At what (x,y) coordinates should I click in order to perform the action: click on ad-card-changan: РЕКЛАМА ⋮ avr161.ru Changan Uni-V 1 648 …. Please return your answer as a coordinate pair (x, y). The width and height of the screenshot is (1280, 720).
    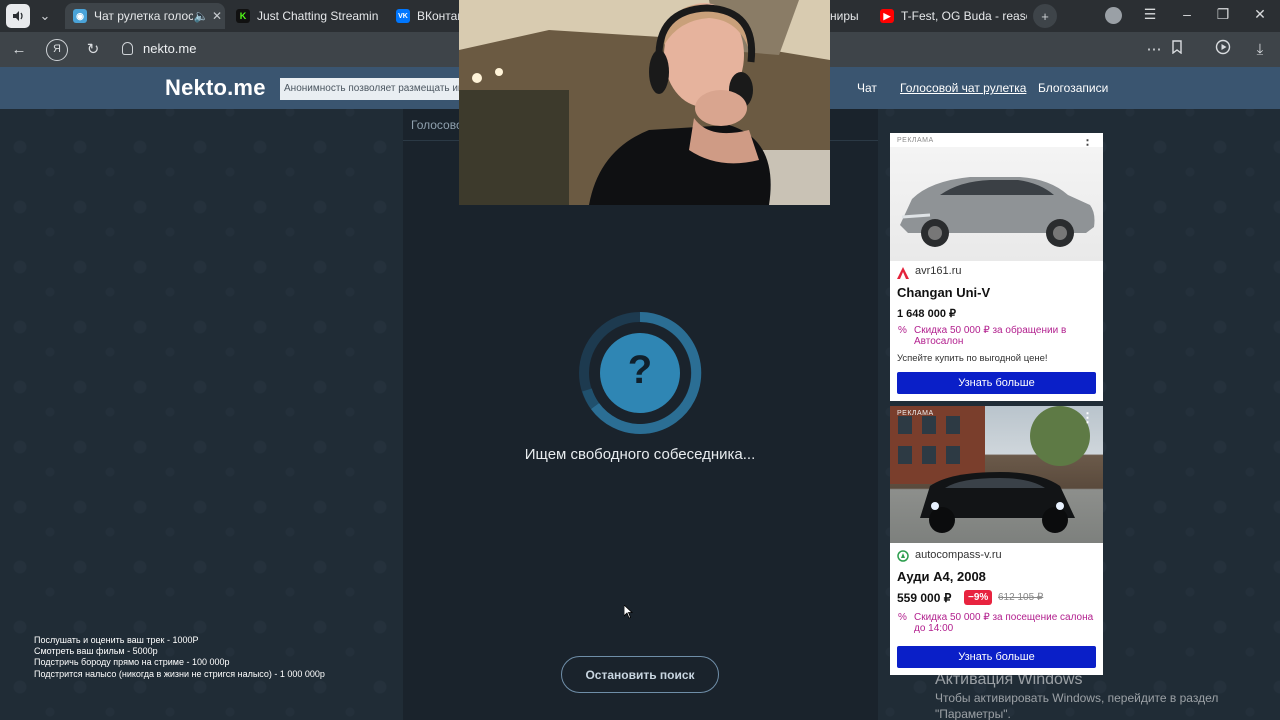
    Looking at the image, I should click on (996, 267).